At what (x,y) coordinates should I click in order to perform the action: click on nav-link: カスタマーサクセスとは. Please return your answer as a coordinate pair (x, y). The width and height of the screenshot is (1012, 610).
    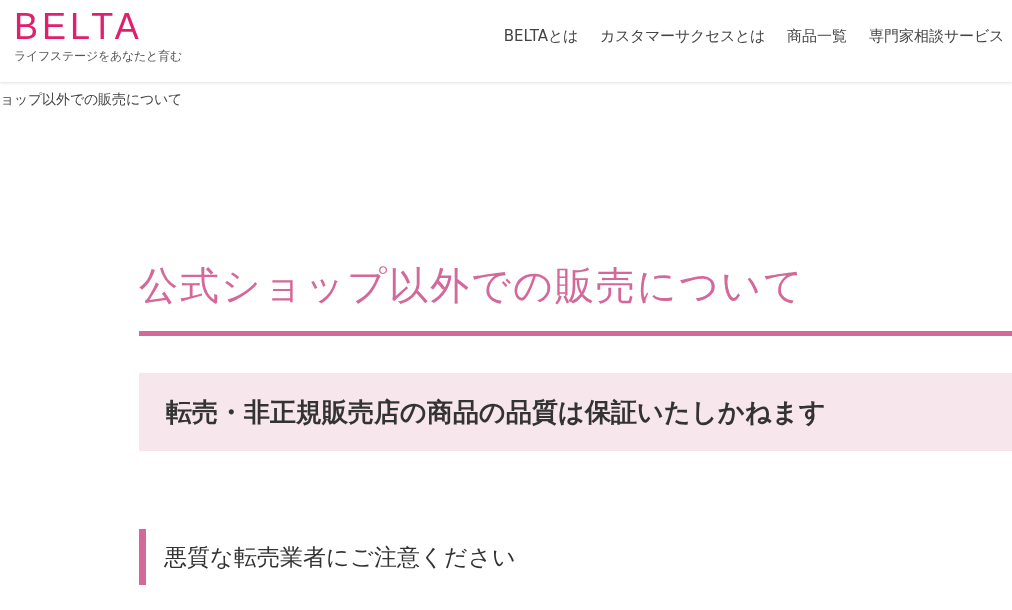
    Looking at the image, I should click on (682, 36).